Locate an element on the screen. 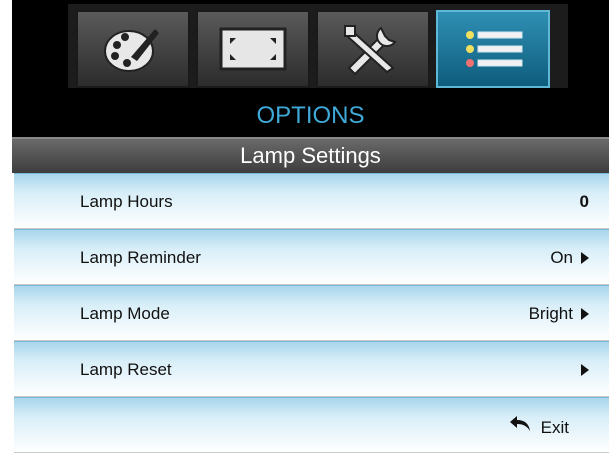  screen-fit-icon is located at coordinates (253, 49).